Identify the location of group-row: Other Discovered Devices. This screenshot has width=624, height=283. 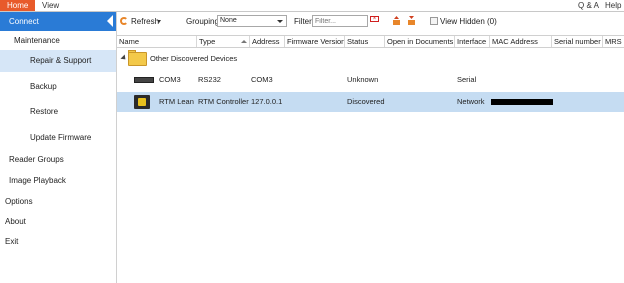
(370, 59).